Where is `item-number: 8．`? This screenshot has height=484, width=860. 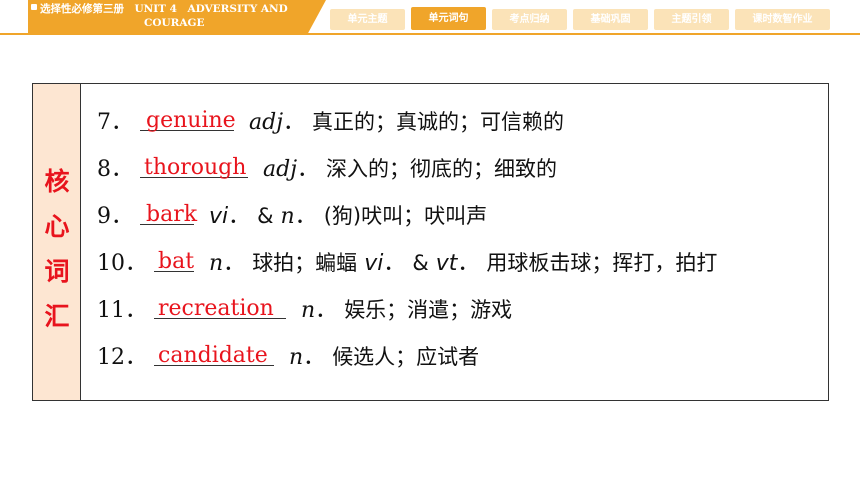 item-number: 8． is located at coordinates (115, 169).